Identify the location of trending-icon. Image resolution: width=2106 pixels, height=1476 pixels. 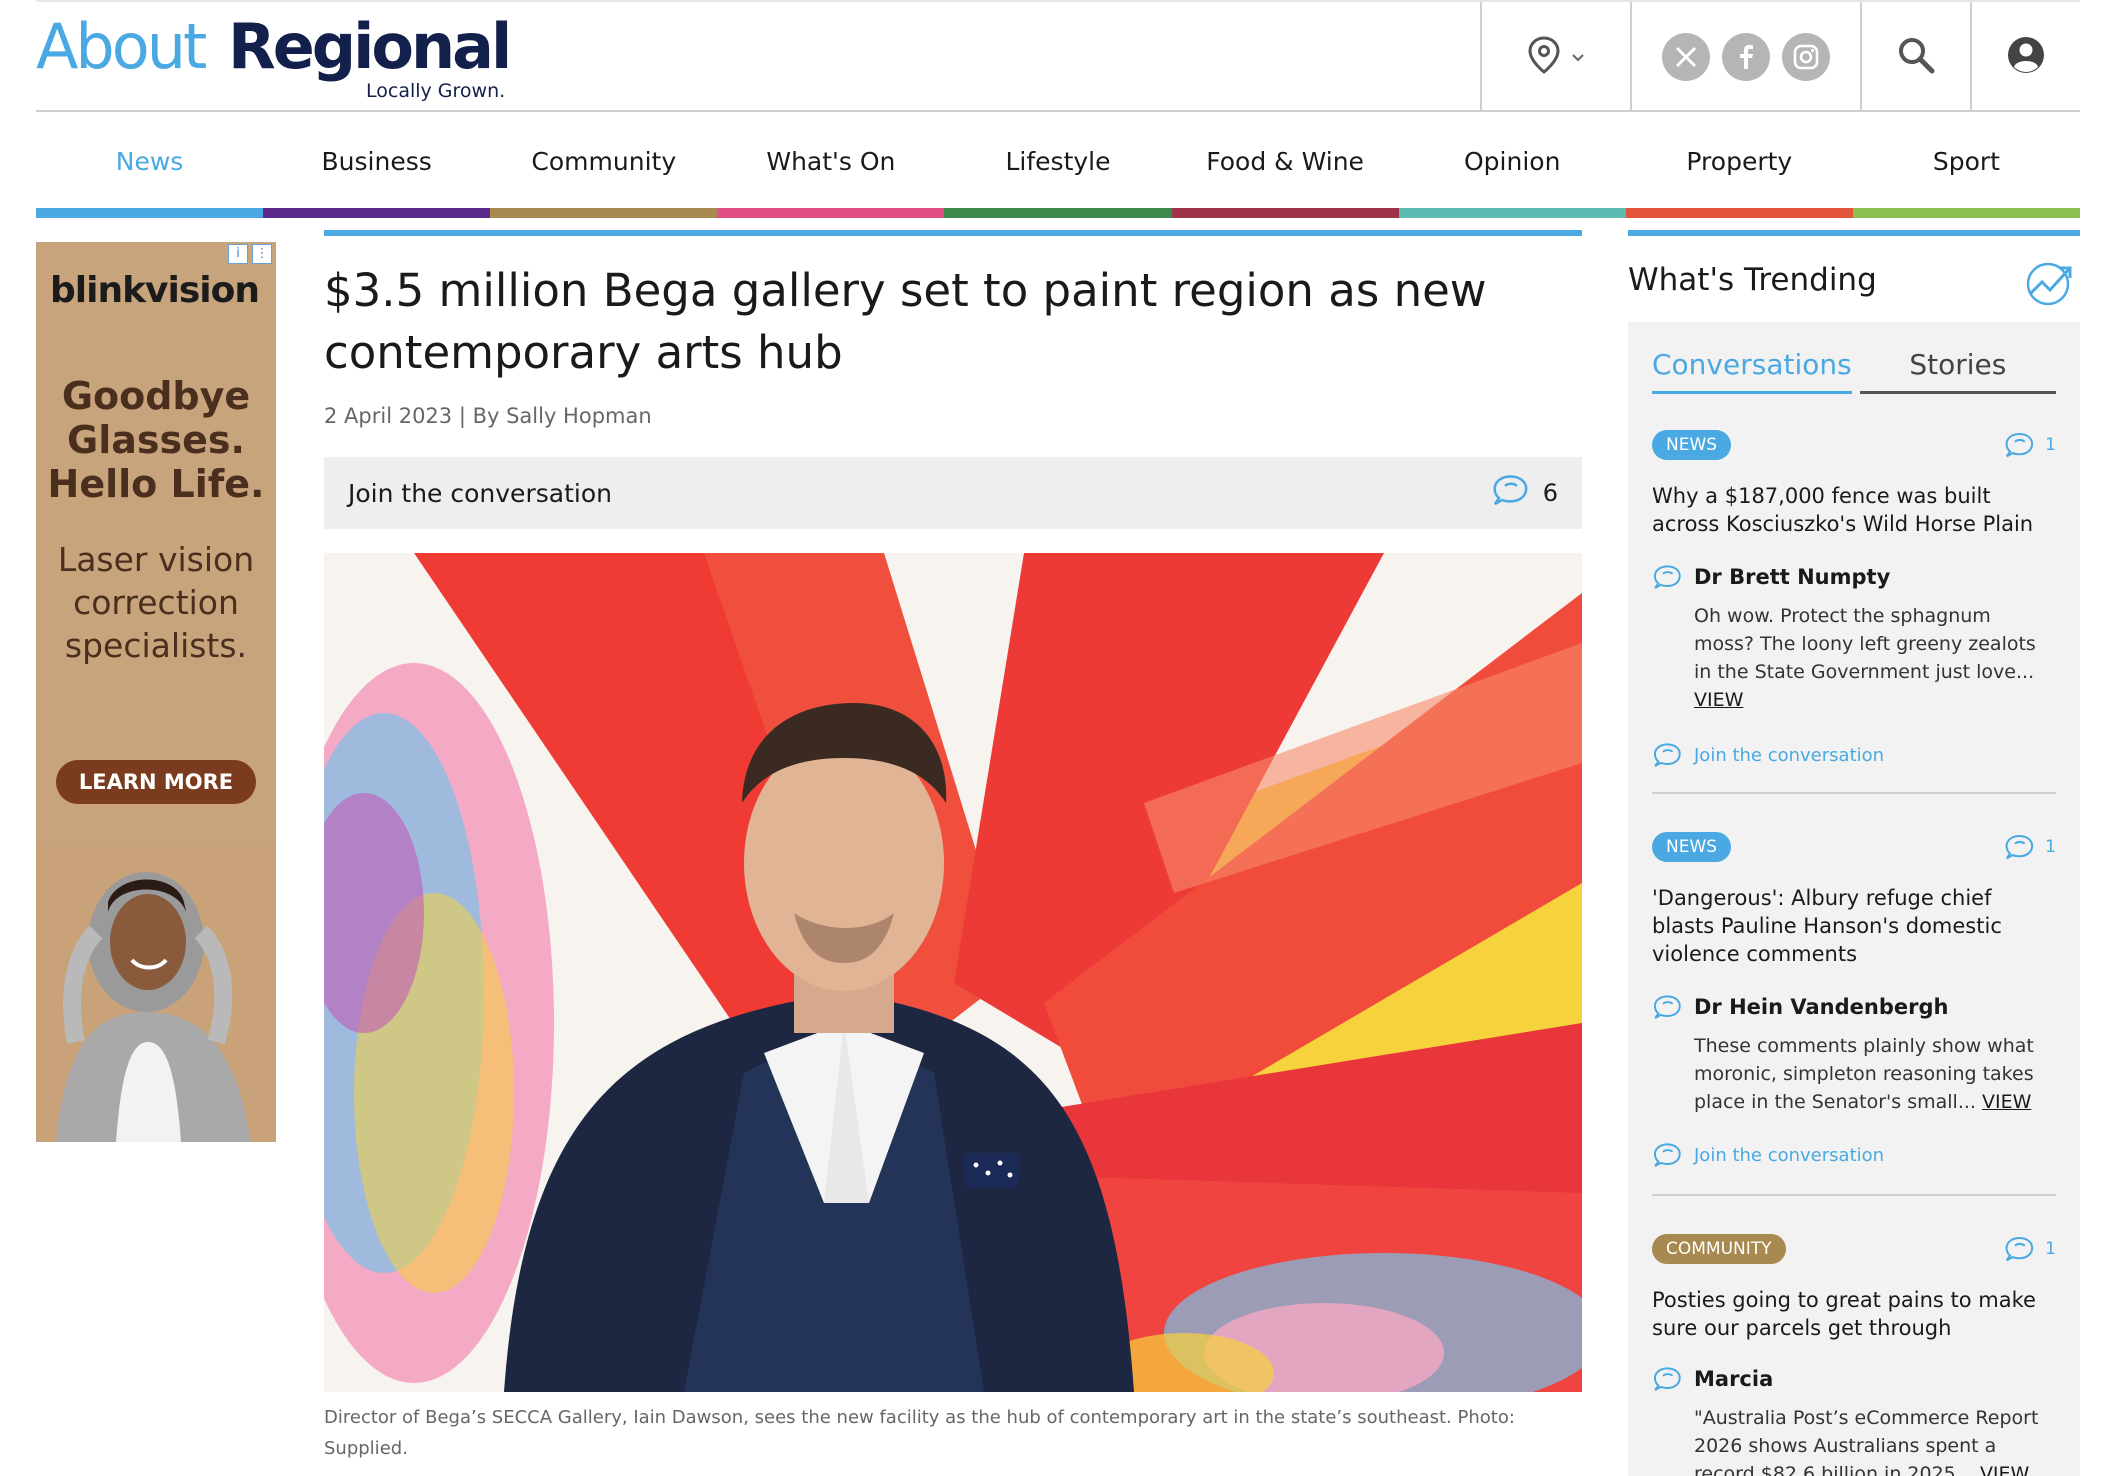
(2051, 285).